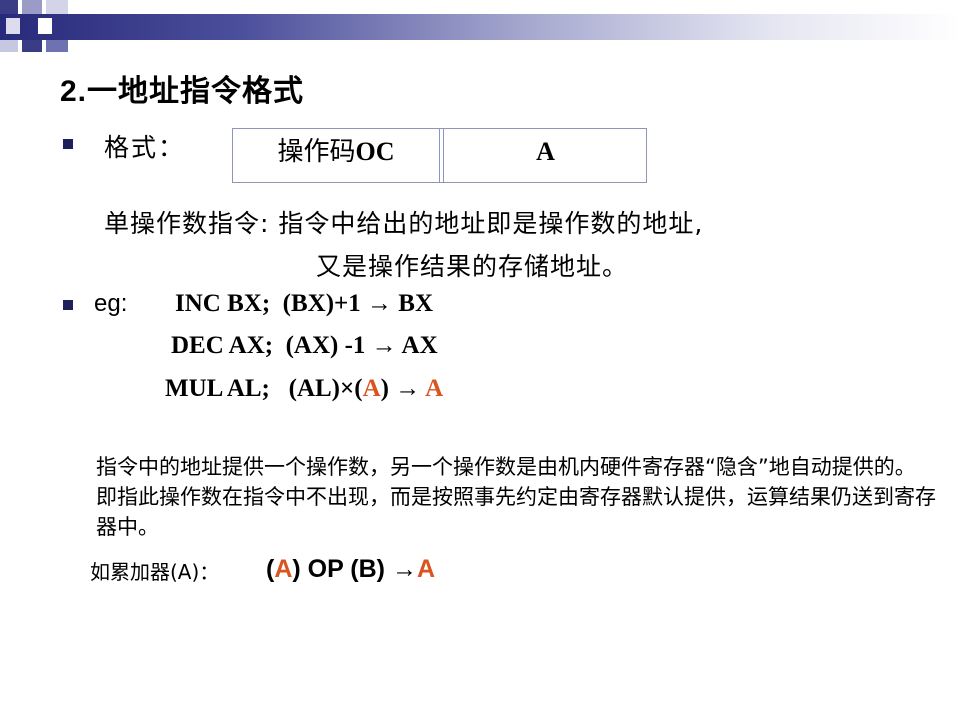 Image resolution: width=960 pixels, height=720 pixels. Describe the element at coordinates (145, 147) in the screenshot. I see `format-label: 格式：` at that location.